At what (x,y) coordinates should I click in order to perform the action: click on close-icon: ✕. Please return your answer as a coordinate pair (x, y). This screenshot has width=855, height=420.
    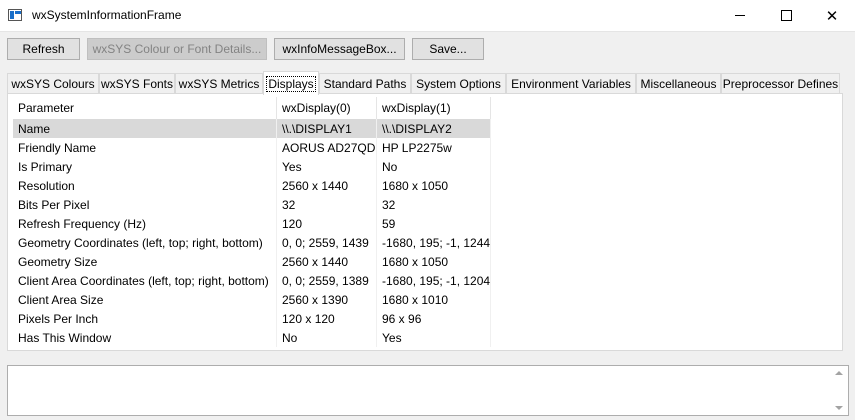
    Looking at the image, I should click on (832, 16).